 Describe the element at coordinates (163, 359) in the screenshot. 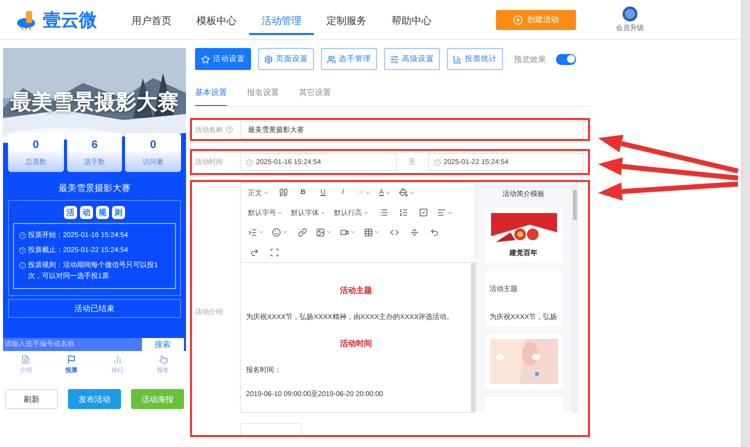

I see `pointer-icon` at that location.